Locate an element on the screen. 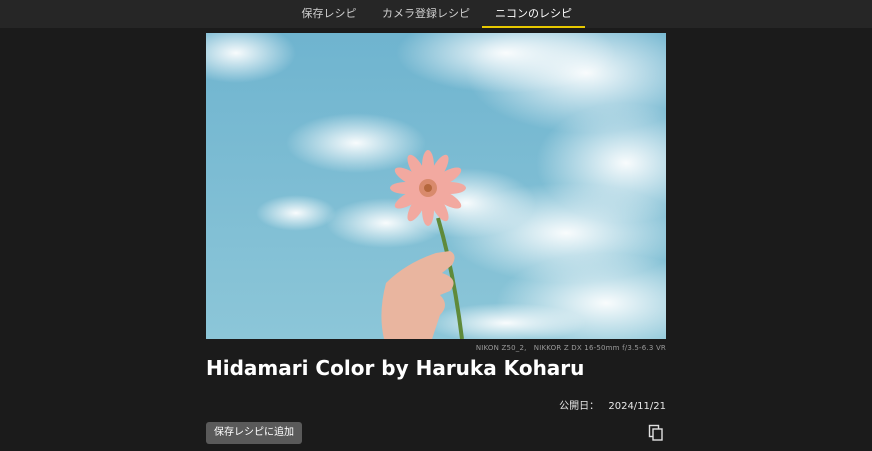  published-date-value: 2024/11/21 is located at coordinates (637, 406).